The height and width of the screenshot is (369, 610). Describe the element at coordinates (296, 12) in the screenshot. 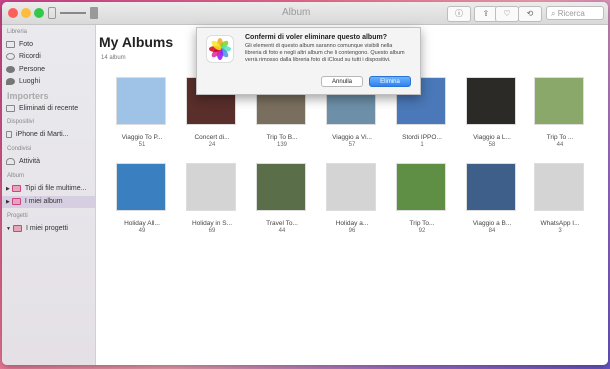

I see `window-title: Album` at that location.